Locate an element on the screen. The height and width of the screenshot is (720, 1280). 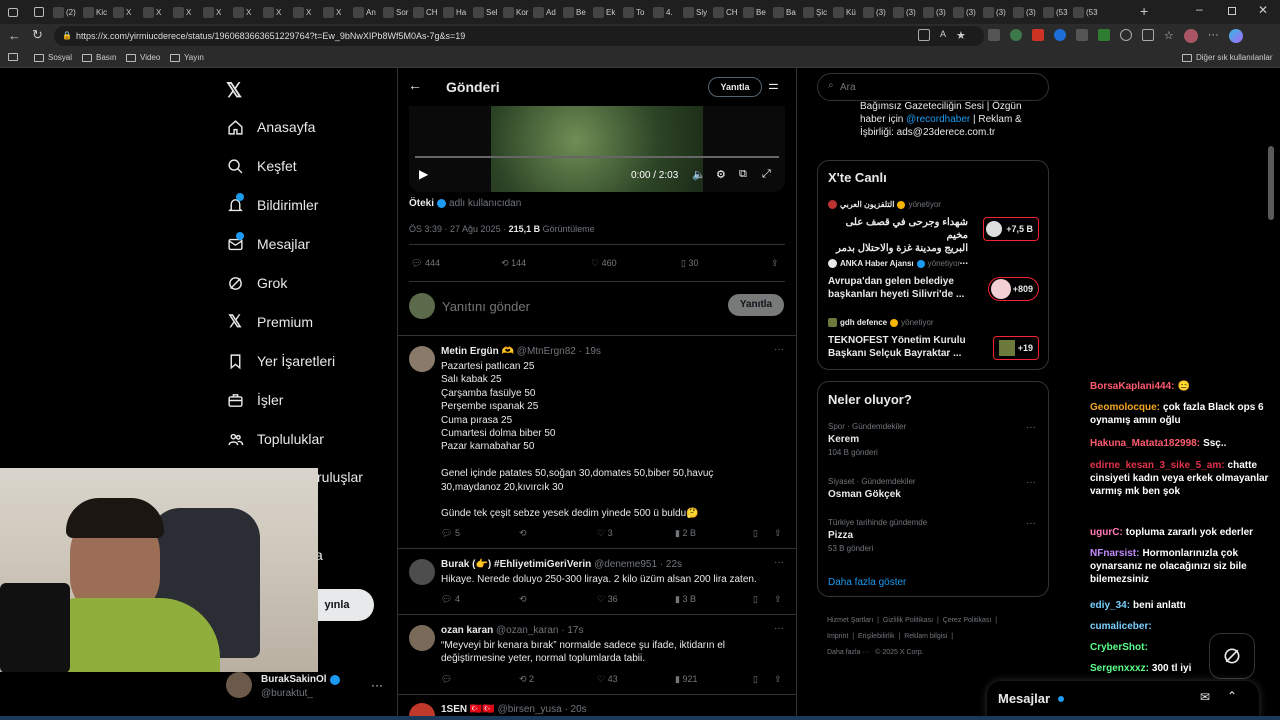
browser-tab: (2) is located at coordinates (67, 12).